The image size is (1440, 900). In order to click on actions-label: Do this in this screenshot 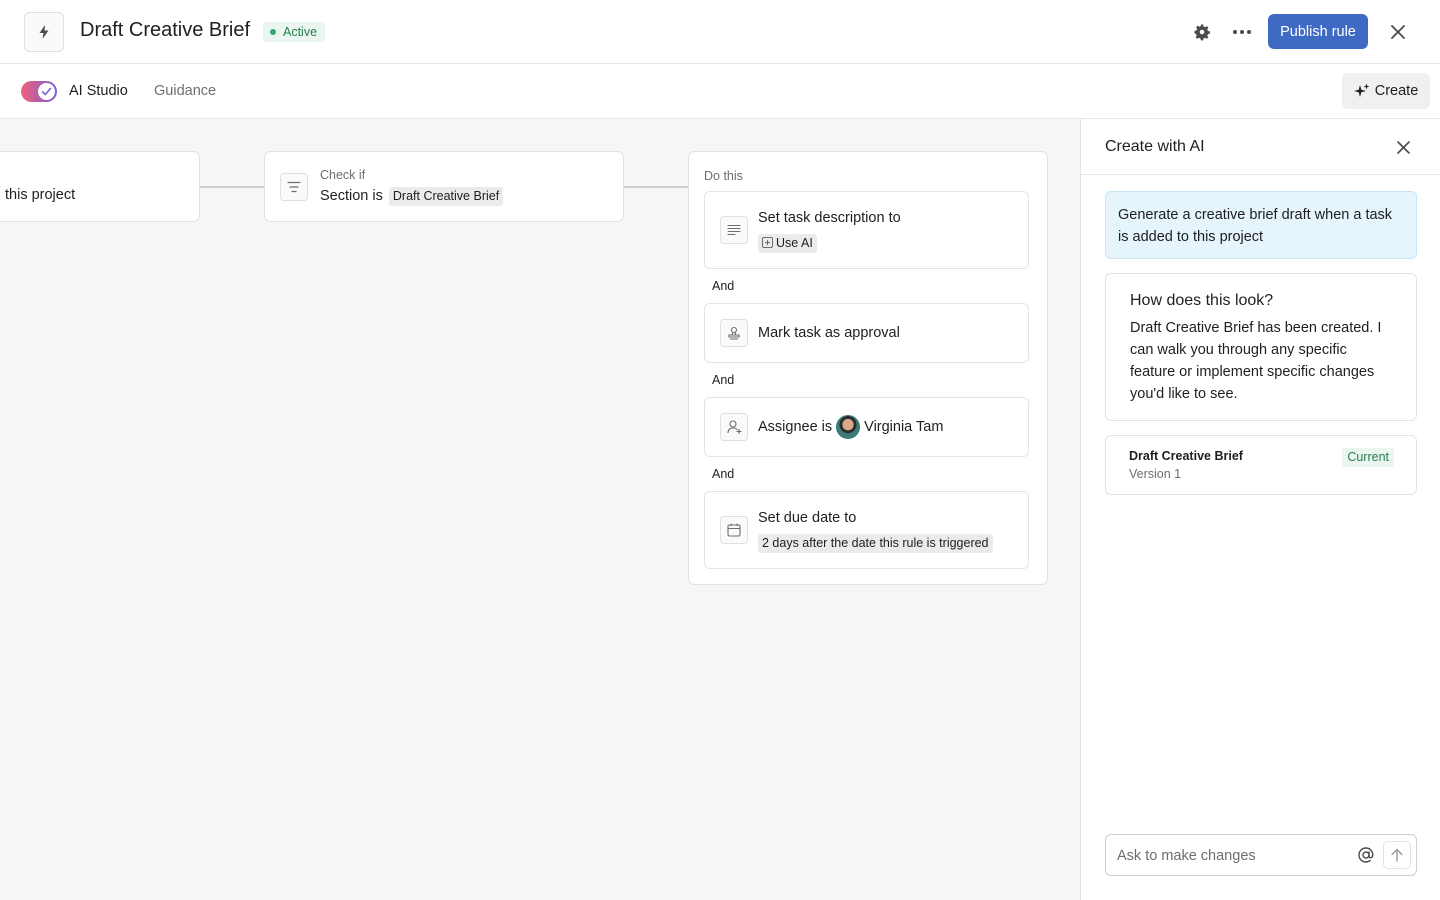, I will do `click(723, 176)`.